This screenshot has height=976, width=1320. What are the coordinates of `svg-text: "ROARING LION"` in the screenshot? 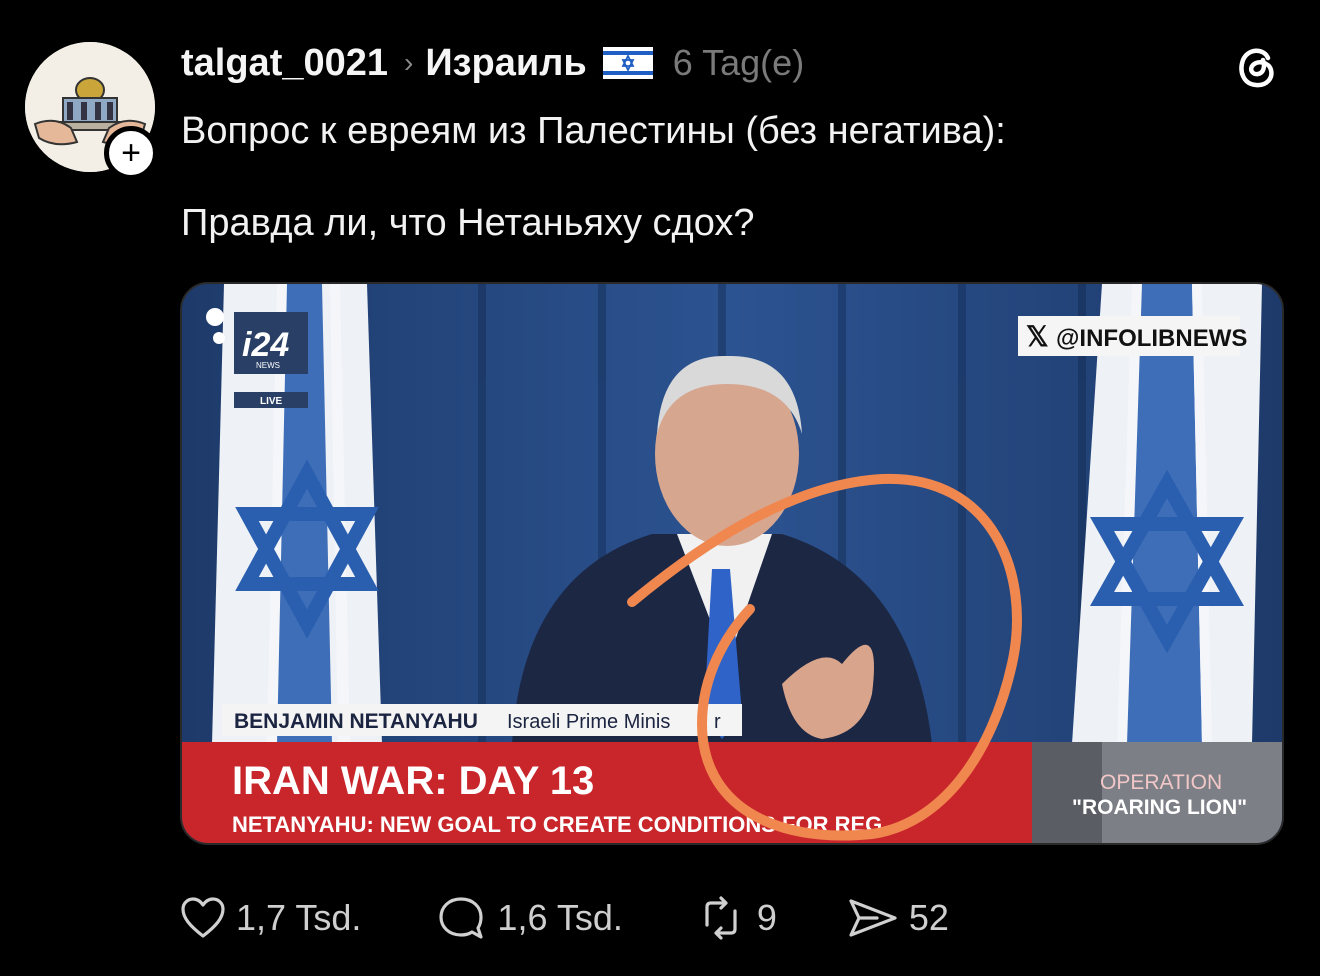 It's located at (1159, 807).